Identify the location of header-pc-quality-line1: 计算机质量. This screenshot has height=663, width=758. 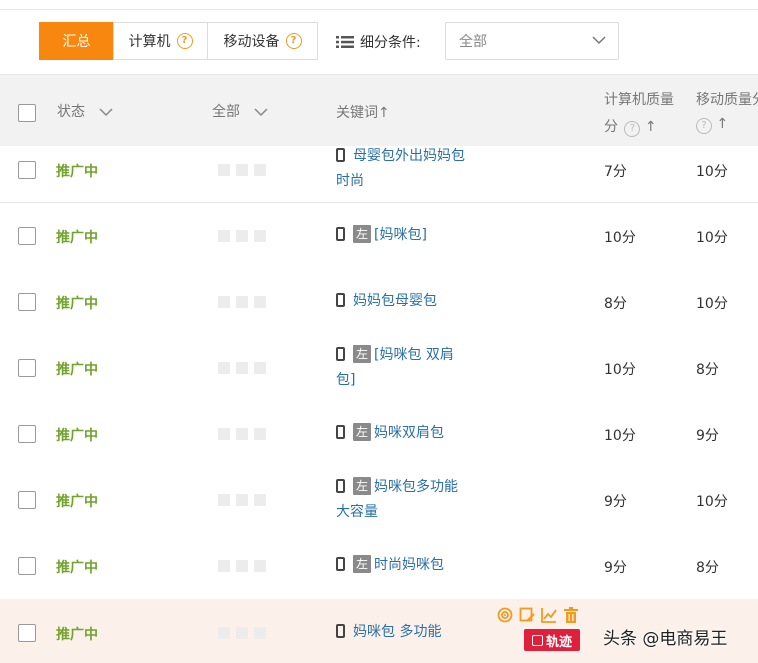
(639, 100).